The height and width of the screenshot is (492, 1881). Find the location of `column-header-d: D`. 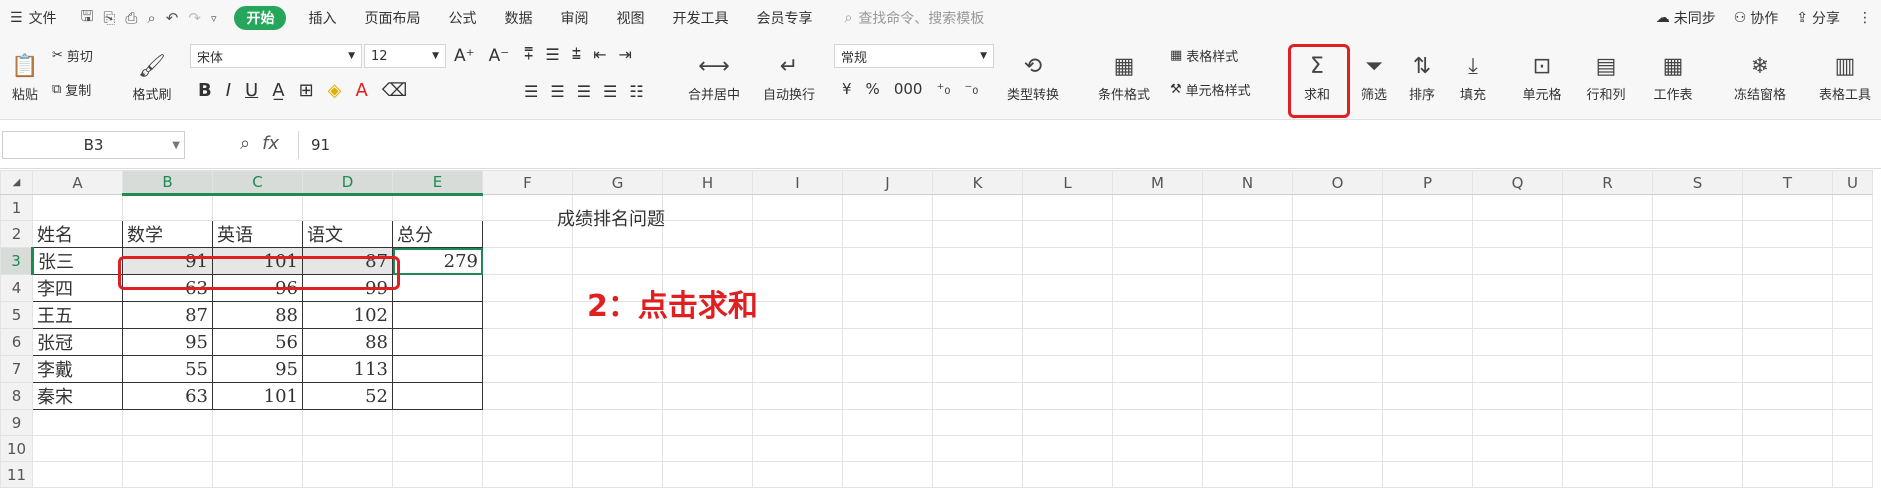

column-header-d: D is located at coordinates (347, 183).